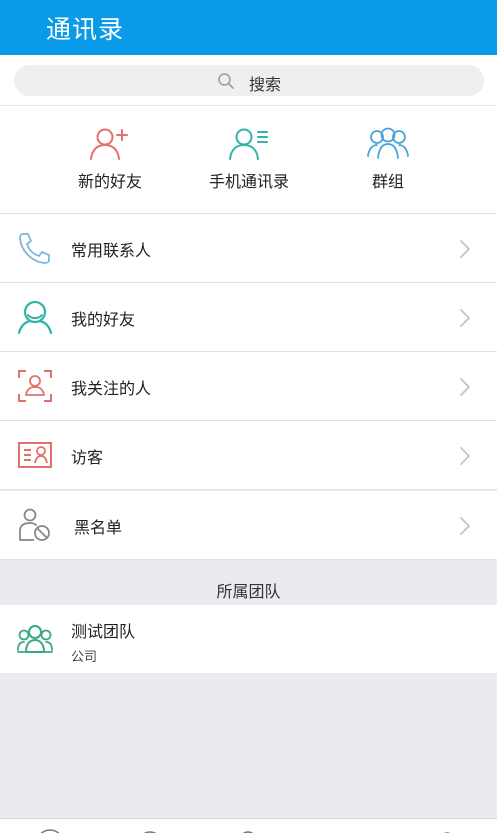 Image resolution: width=497 pixels, height=833 pixels. What do you see at coordinates (150, 830) in the screenshot?
I see `discover-tab-icon` at bounding box center [150, 830].